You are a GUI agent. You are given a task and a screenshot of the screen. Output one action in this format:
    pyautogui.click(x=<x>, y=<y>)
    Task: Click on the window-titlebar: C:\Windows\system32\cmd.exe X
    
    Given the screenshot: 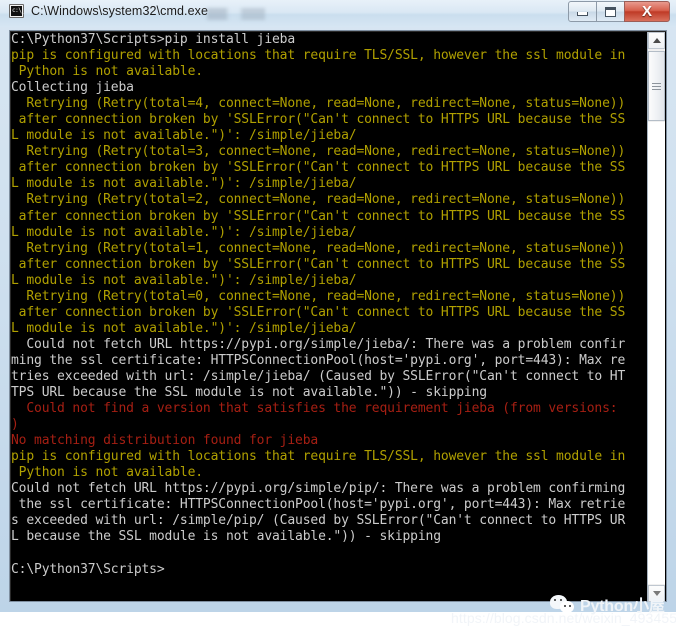 What is the action you would take?
    pyautogui.click(x=338, y=13)
    